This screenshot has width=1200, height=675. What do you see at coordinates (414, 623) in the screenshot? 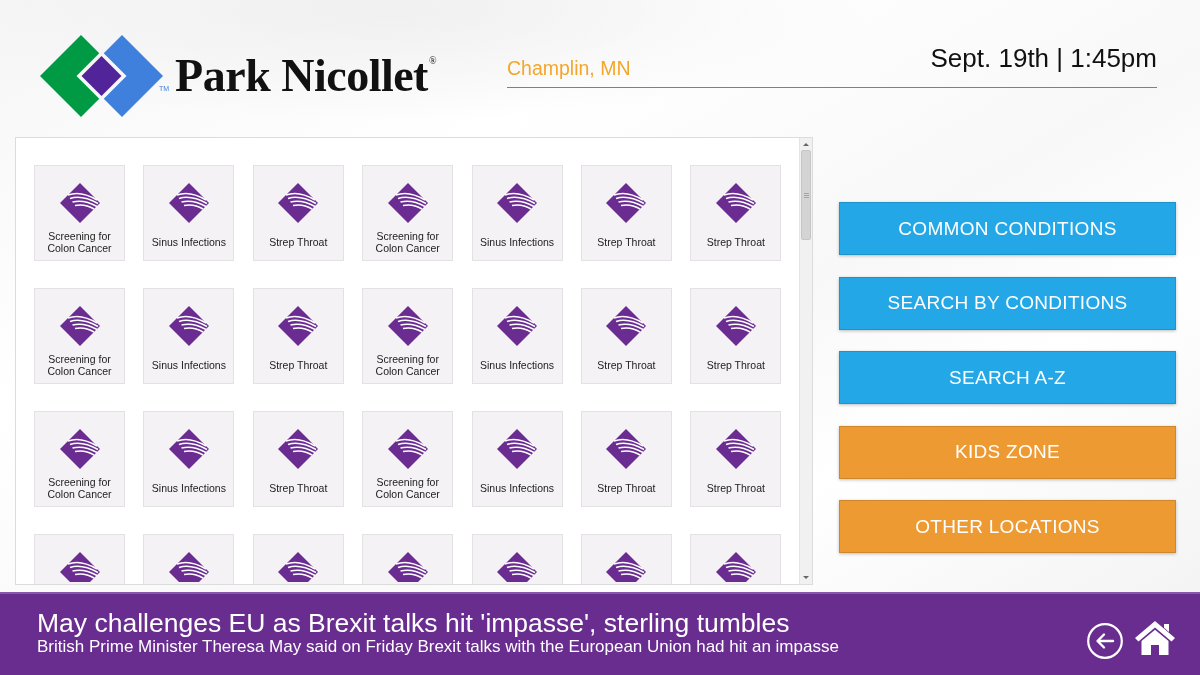
I see `news-headline: May challenges EU as Brexit talks hit 'impasse', sterling tumbles` at bounding box center [414, 623].